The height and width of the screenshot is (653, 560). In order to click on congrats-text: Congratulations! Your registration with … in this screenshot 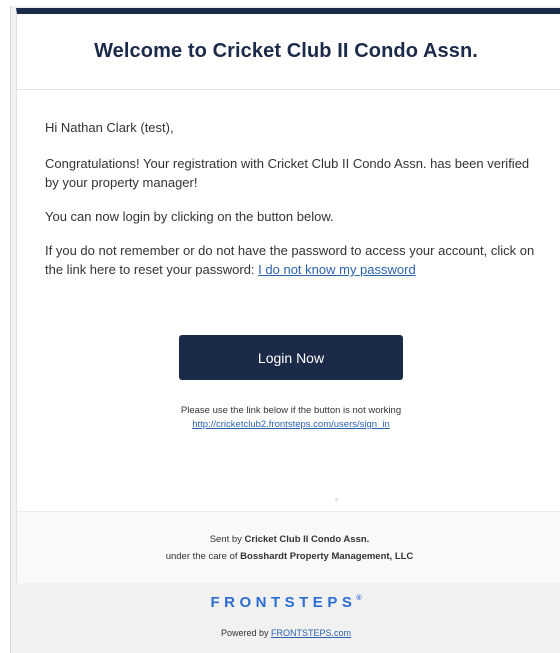, I will do `click(287, 173)`.